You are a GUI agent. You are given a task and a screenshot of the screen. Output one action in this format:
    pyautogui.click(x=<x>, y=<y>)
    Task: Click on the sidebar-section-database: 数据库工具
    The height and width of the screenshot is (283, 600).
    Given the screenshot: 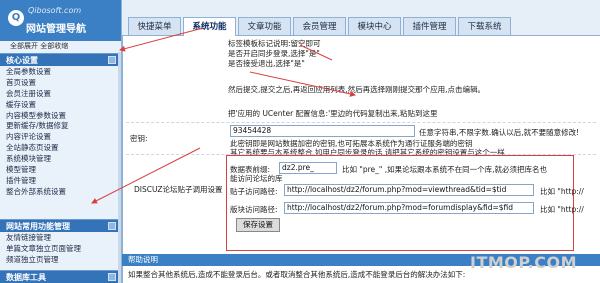 What is the action you would take?
    pyautogui.click(x=60, y=276)
    